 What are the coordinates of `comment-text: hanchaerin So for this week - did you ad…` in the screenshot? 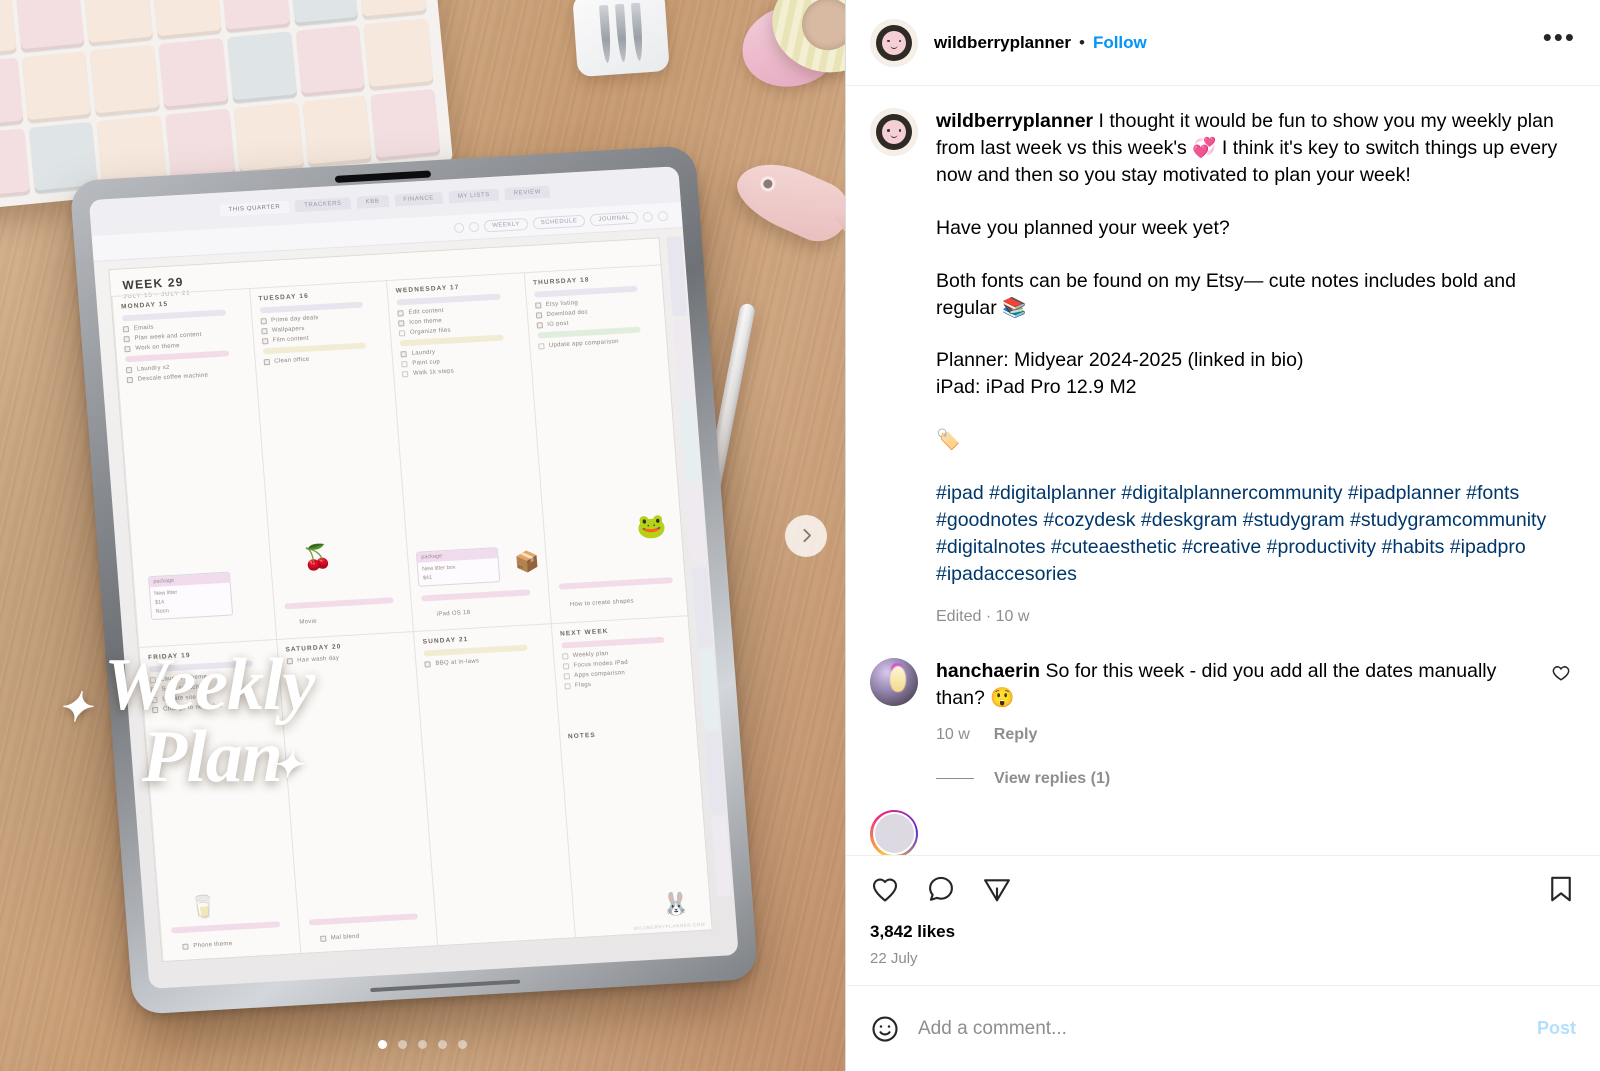 It's located at (1235, 685).